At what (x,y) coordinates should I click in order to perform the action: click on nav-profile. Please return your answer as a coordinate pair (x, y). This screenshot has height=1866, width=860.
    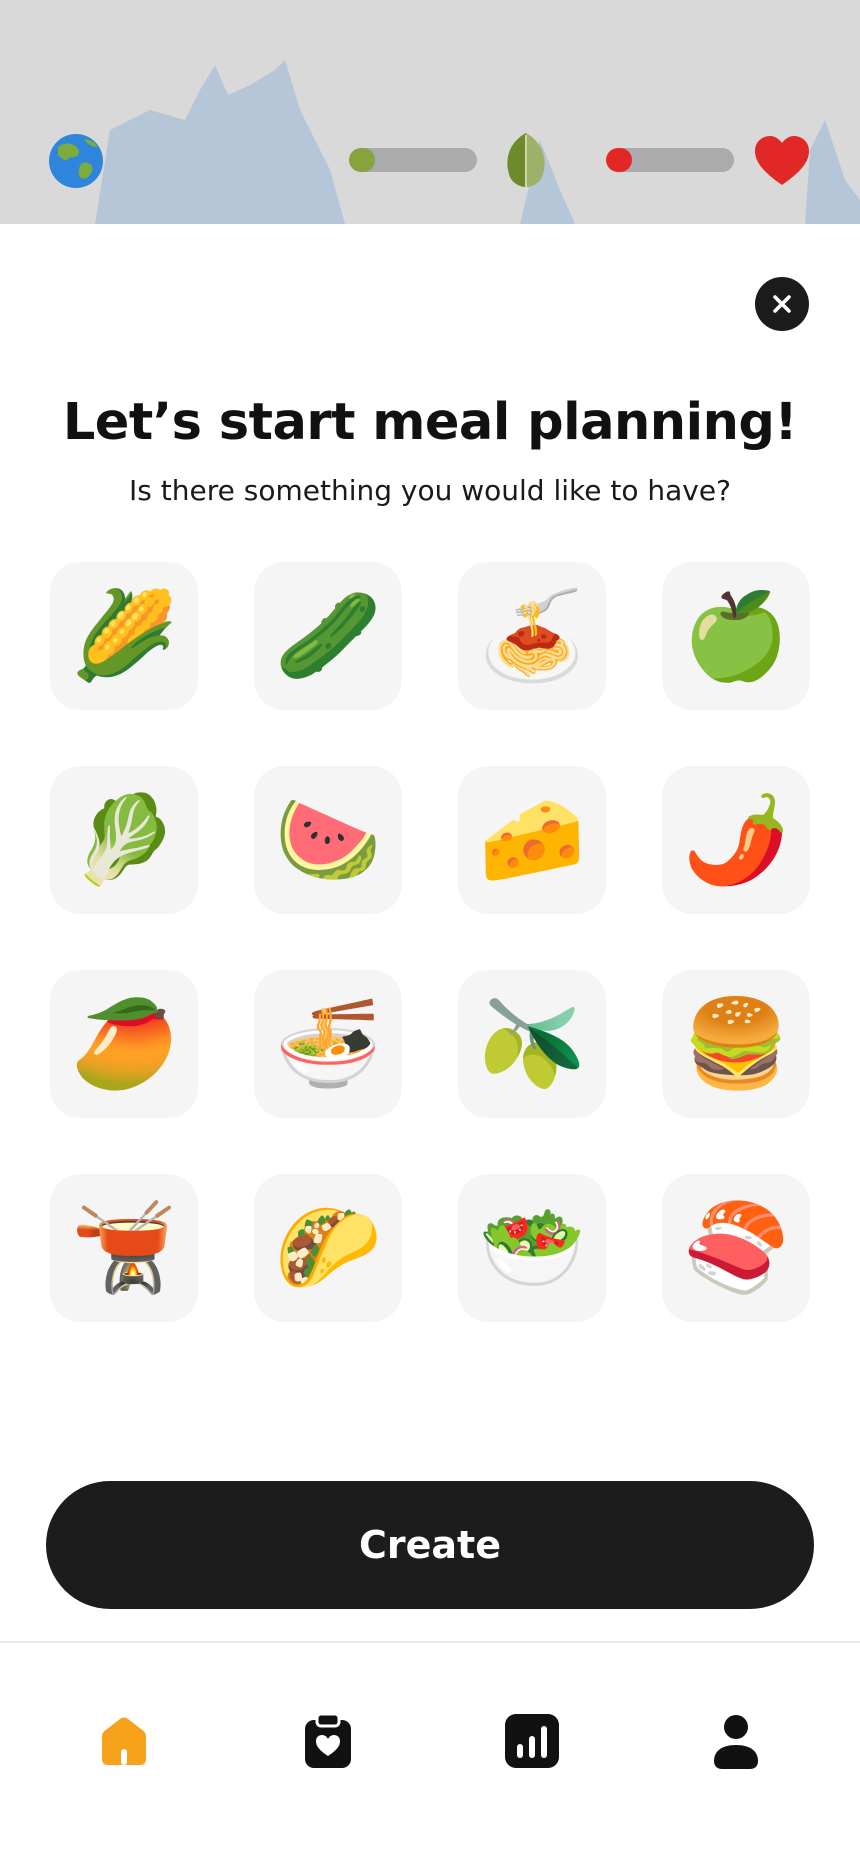
    Looking at the image, I should click on (736, 1741).